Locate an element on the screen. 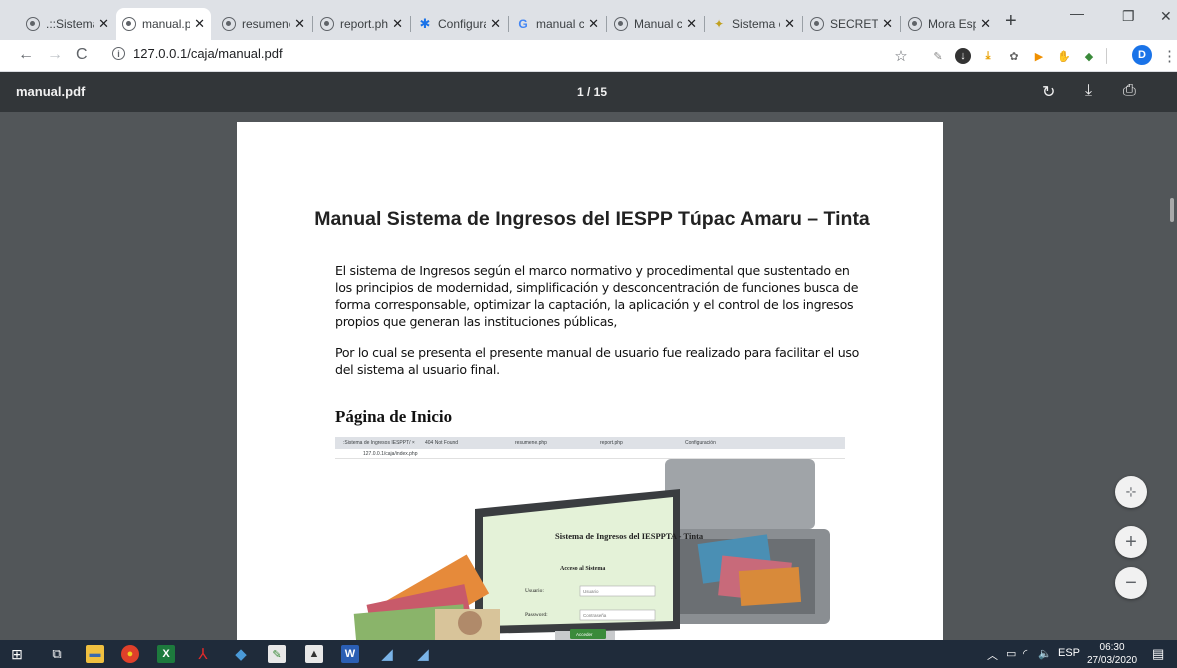 The image size is (1177, 668). tab-manual-c: Manual c ✕ is located at coordinates (655, 24).